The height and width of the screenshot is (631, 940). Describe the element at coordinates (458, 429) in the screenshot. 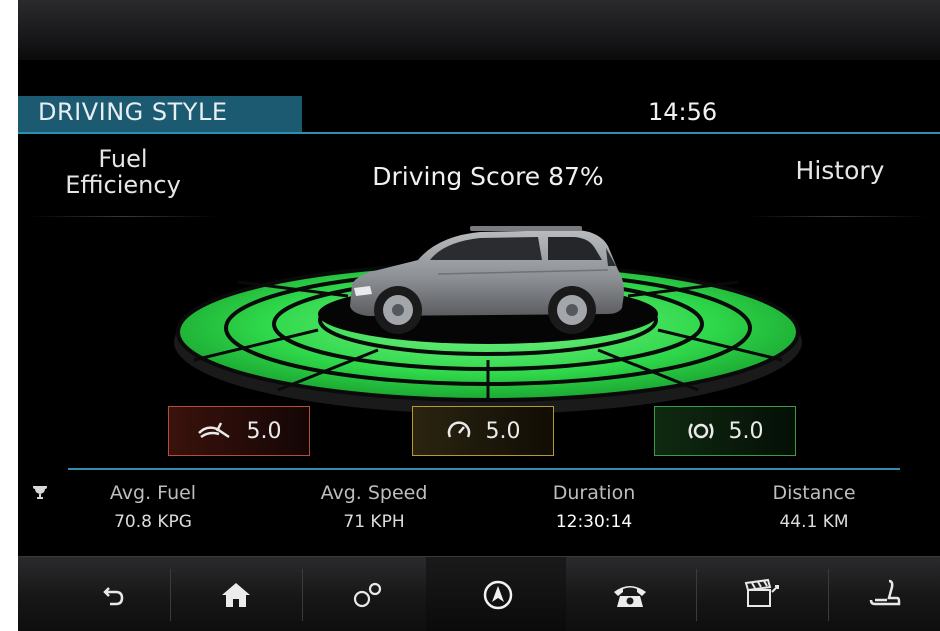

I see `speedometer-icon` at that location.